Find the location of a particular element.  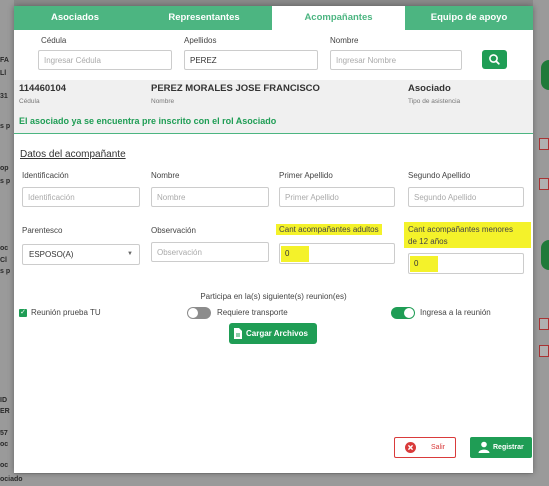

tab-equipo-de-apoyo: Equipo de apoyo is located at coordinates (469, 18).